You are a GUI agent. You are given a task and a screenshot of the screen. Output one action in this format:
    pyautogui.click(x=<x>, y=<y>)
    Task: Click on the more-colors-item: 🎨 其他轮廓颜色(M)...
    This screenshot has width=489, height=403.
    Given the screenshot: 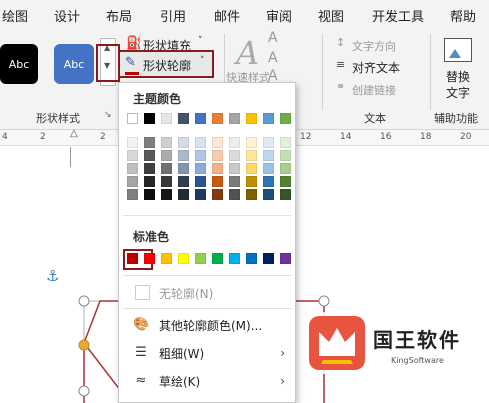 What is the action you would take?
    pyautogui.click(x=207, y=325)
    